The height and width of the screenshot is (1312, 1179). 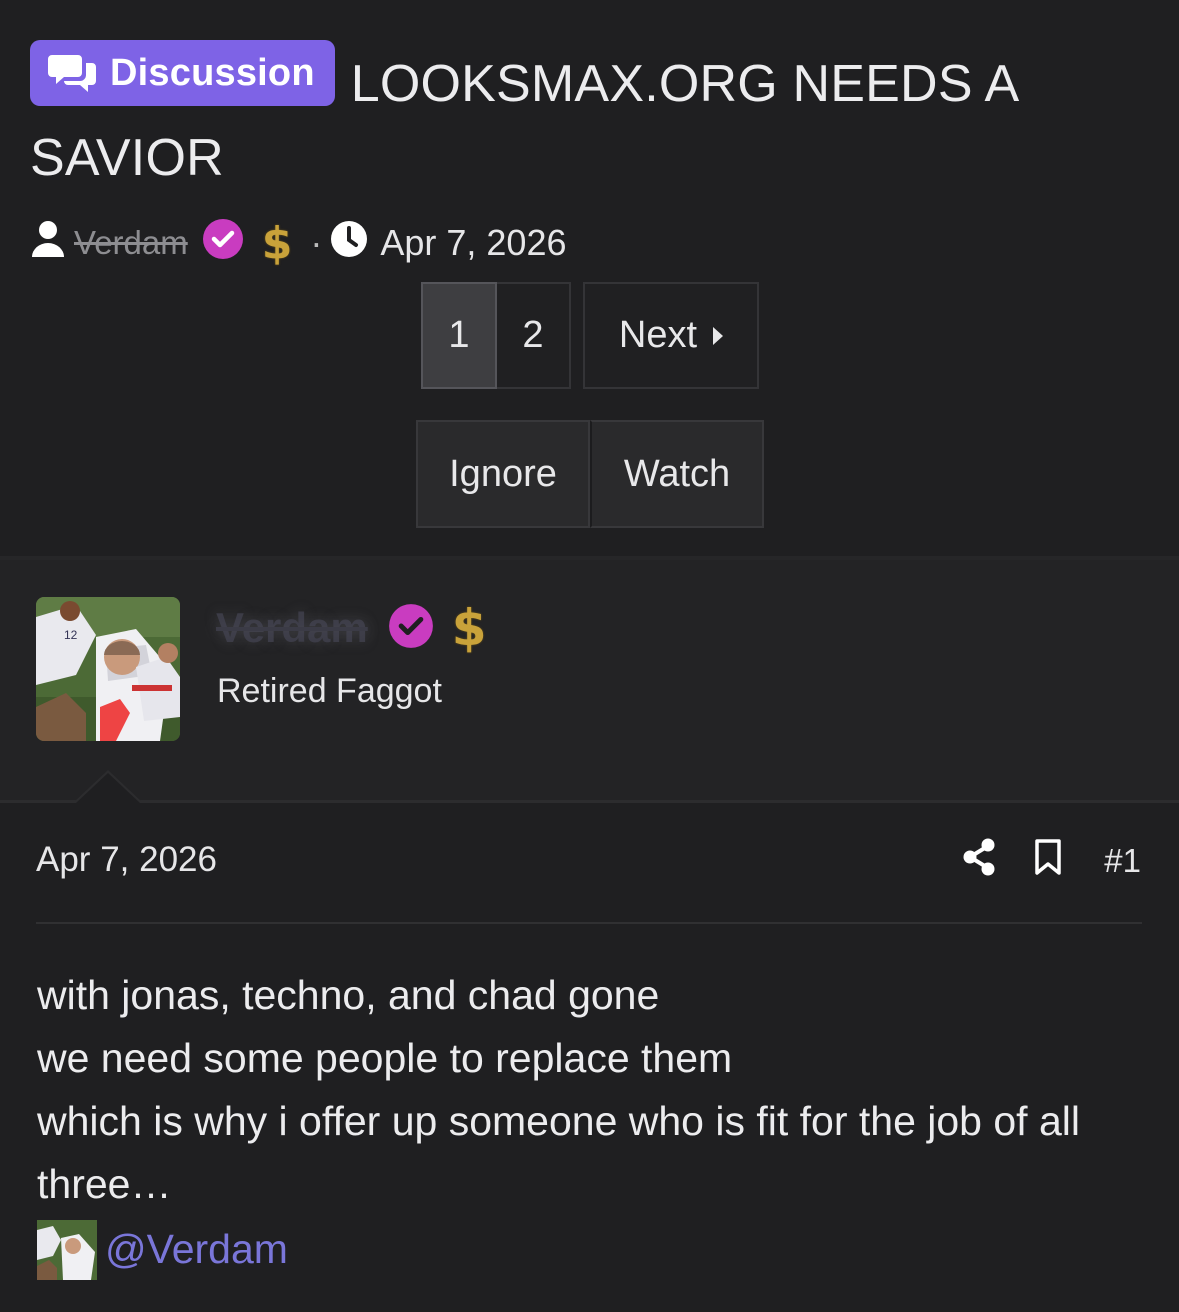 I want to click on post-number: #1, so click(x=1122, y=861).